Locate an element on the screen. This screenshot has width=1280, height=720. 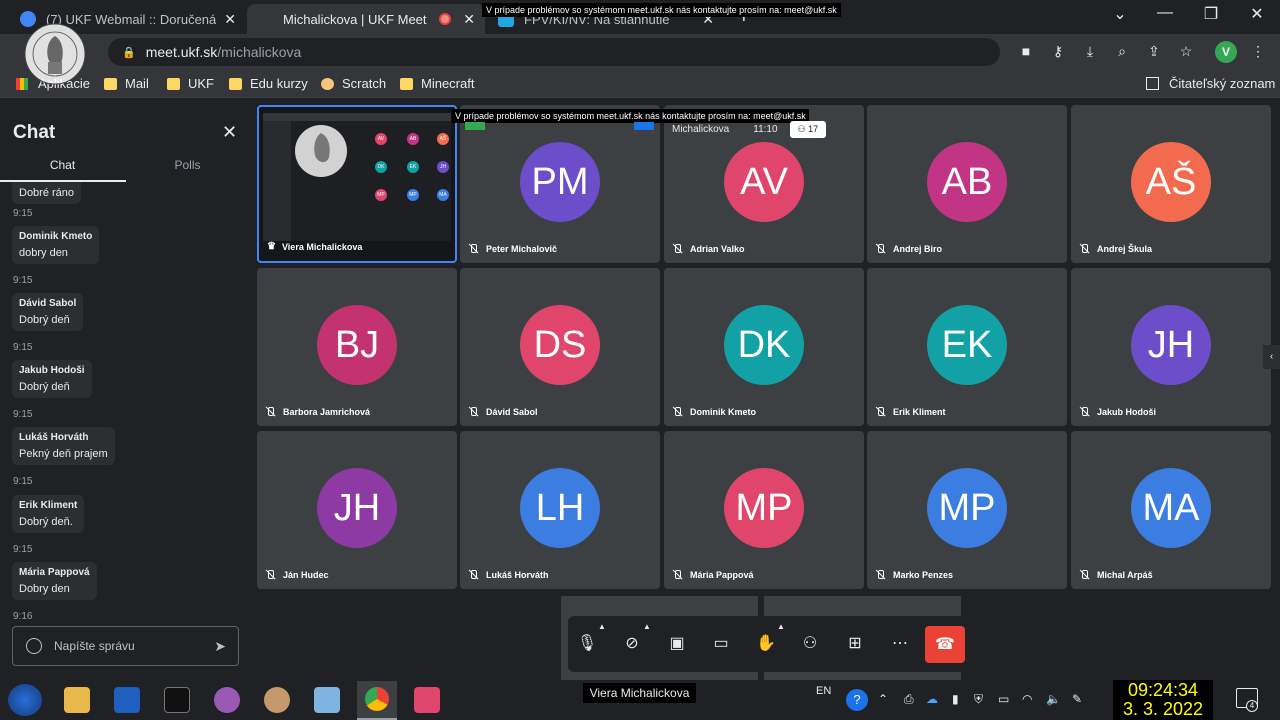
participant-count: ⚇ 17 is located at coordinates (808, 129).